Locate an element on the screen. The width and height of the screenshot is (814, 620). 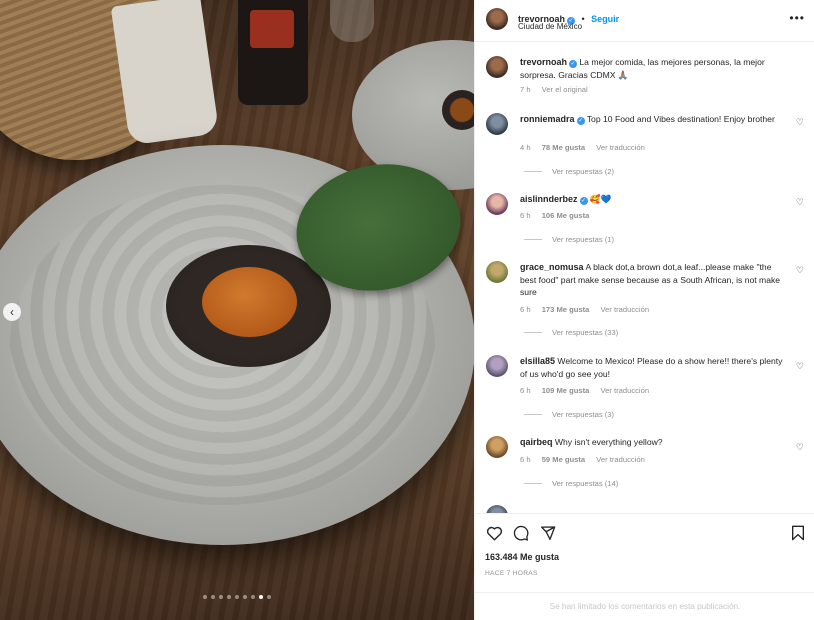
comment-username: aislinnderbez is located at coordinates (549, 199).